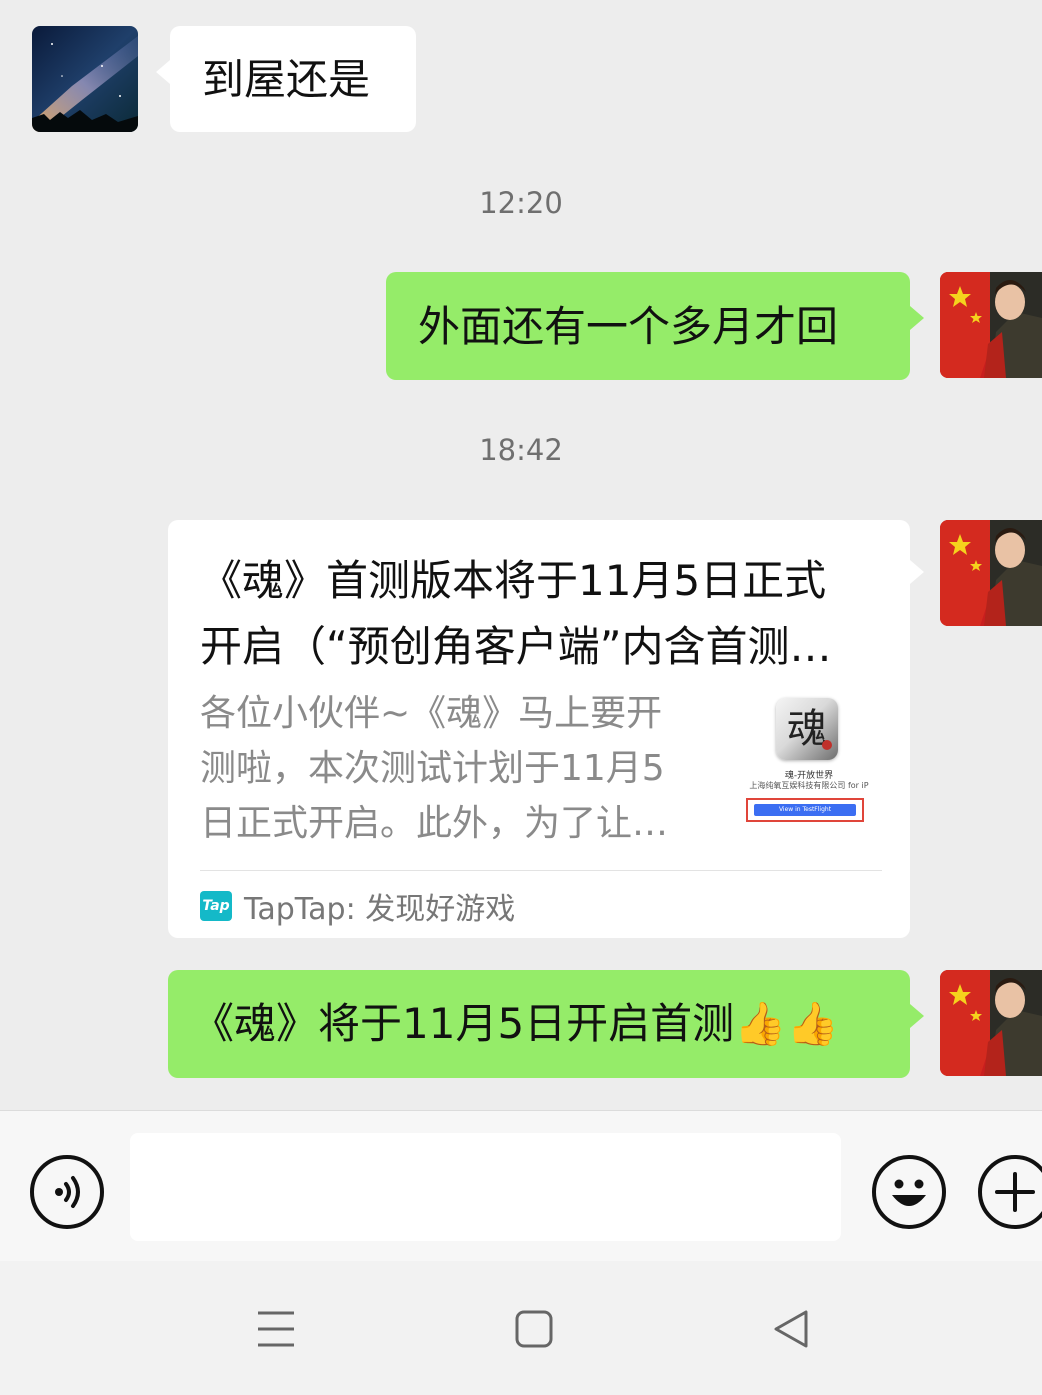 The image size is (1042, 1395). I want to click on emoji-button, so click(909, 1192).